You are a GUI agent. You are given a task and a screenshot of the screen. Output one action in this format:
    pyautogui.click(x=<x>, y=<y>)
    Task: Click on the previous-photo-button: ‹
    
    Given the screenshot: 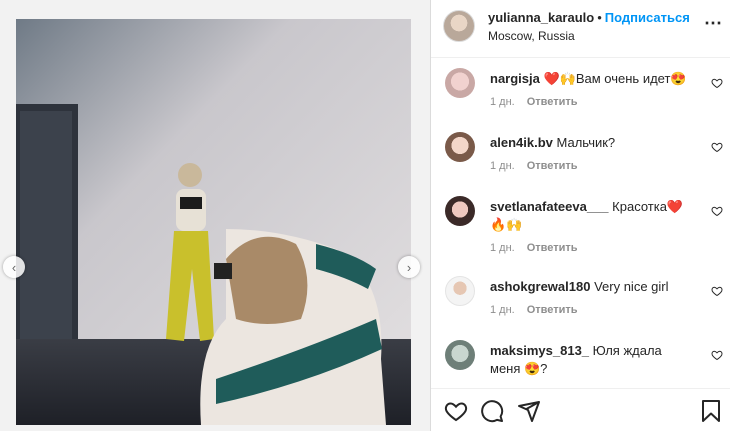 What is the action you would take?
    pyautogui.click(x=14, y=267)
    